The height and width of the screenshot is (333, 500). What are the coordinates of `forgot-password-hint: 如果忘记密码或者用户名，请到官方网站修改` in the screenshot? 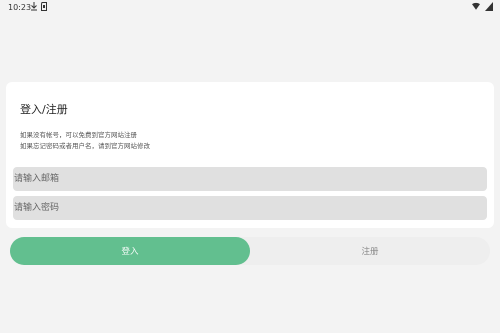 It's located at (85, 146).